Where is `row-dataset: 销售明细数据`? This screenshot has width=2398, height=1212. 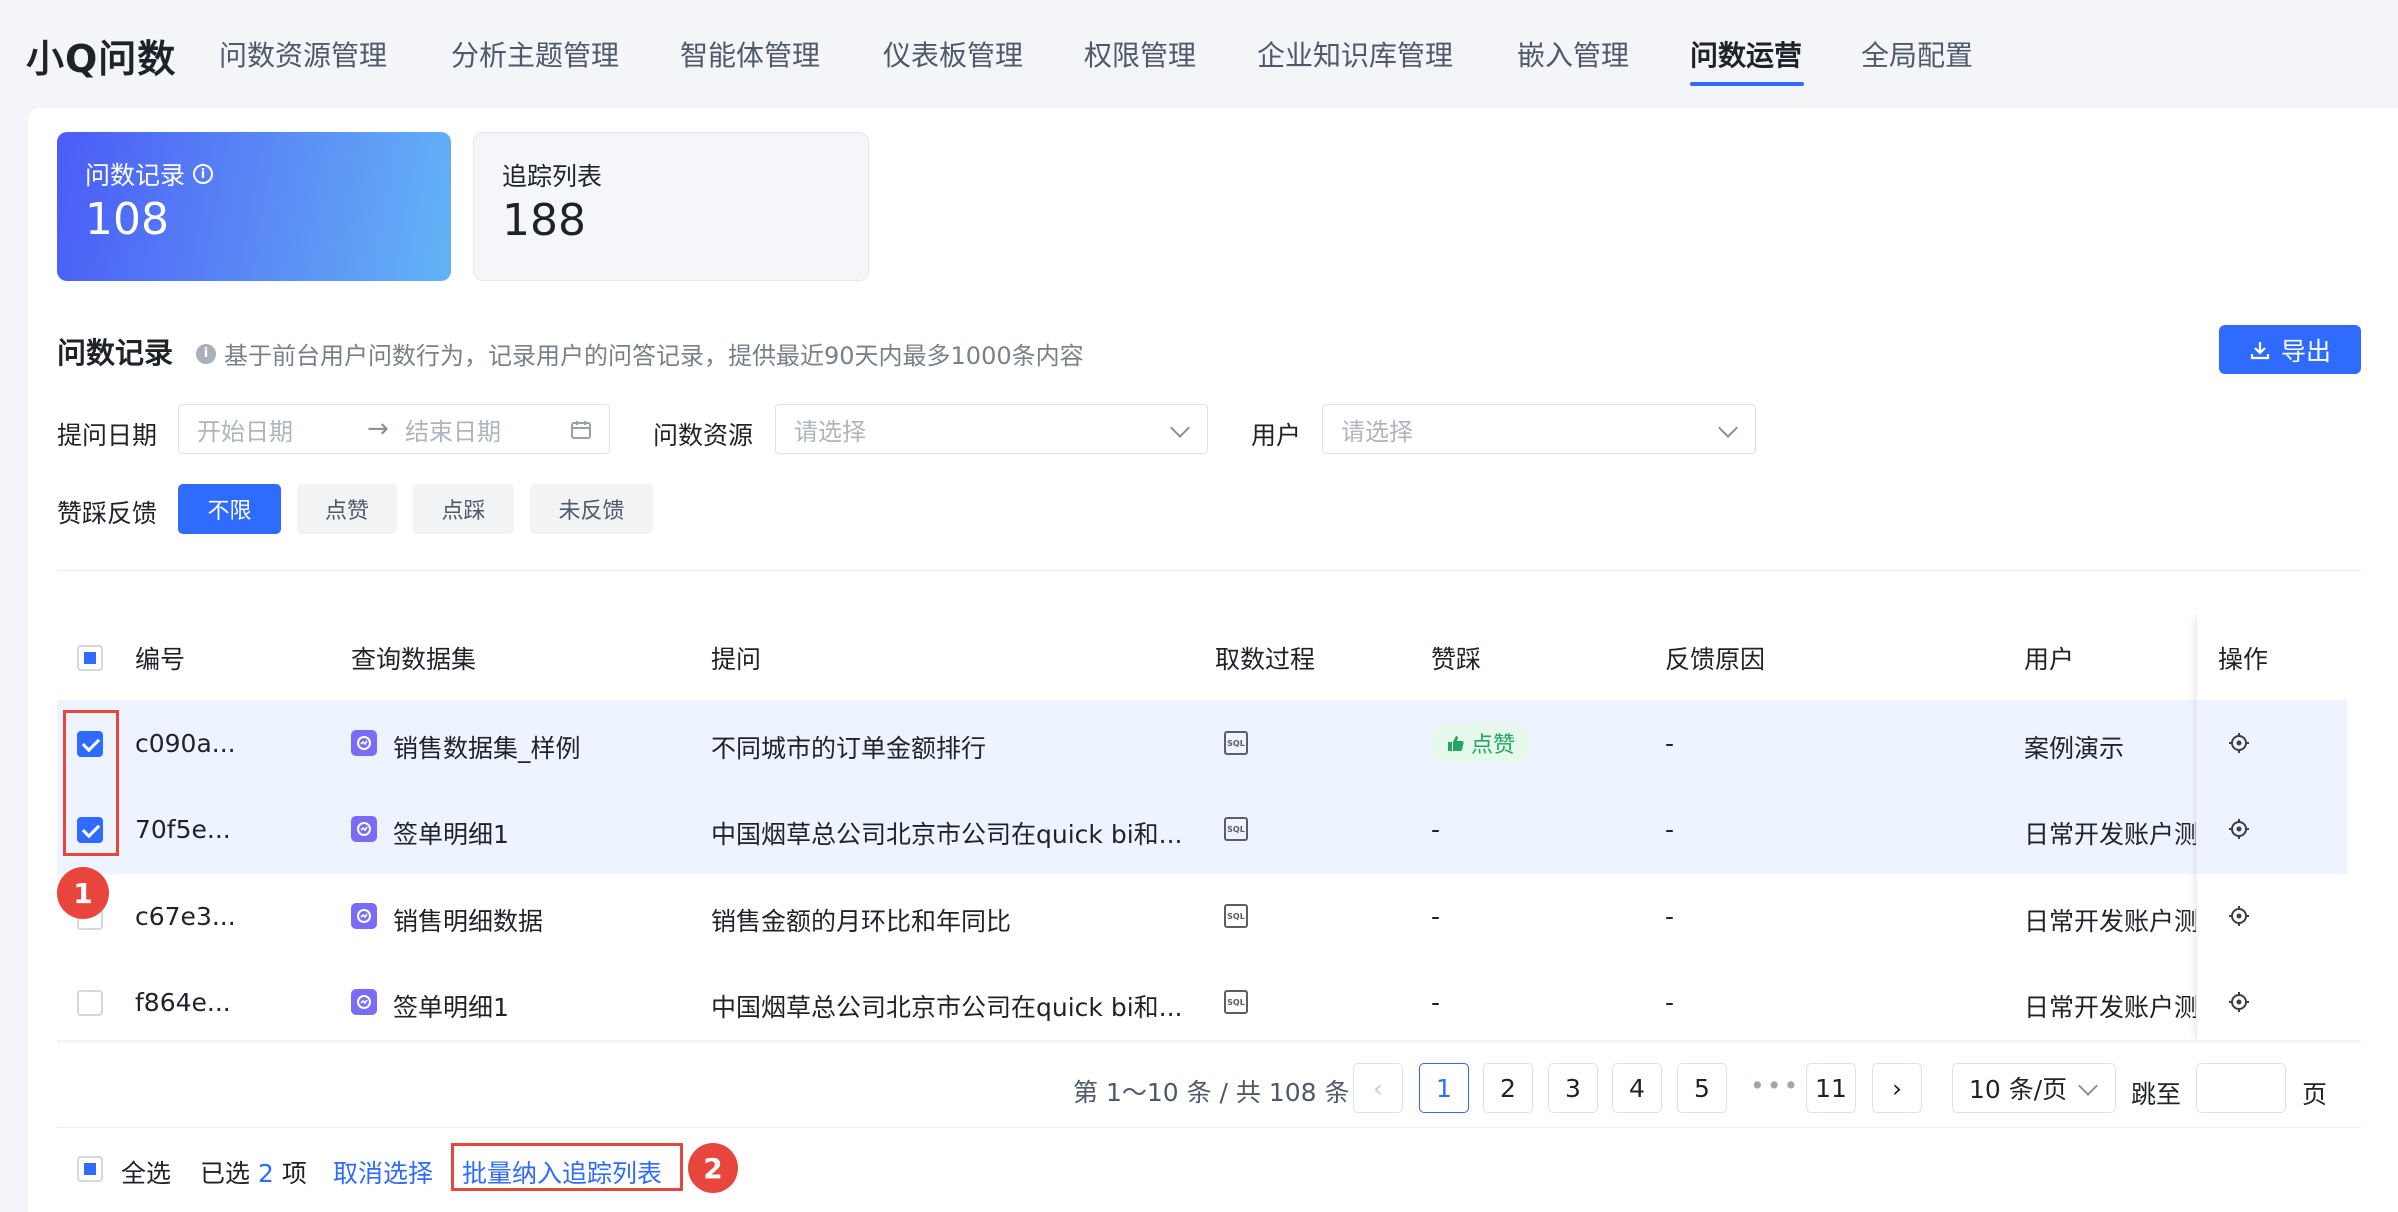 row-dataset: 销售明细数据 is located at coordinates (468, 921).